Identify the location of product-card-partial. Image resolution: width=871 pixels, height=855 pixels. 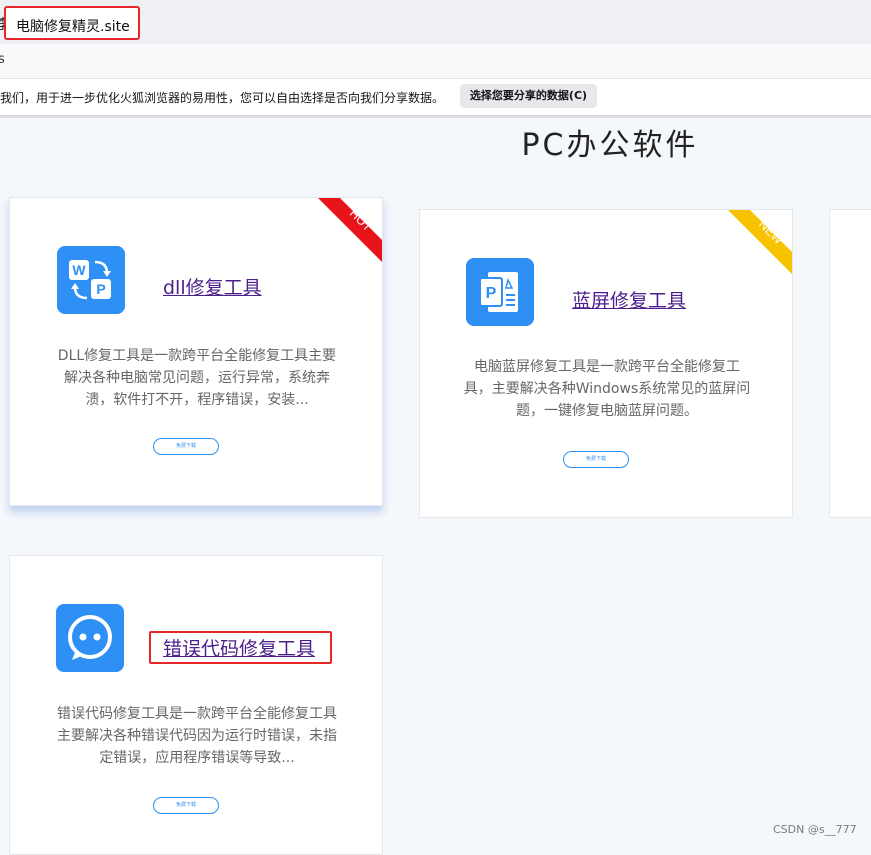
(850, 363).